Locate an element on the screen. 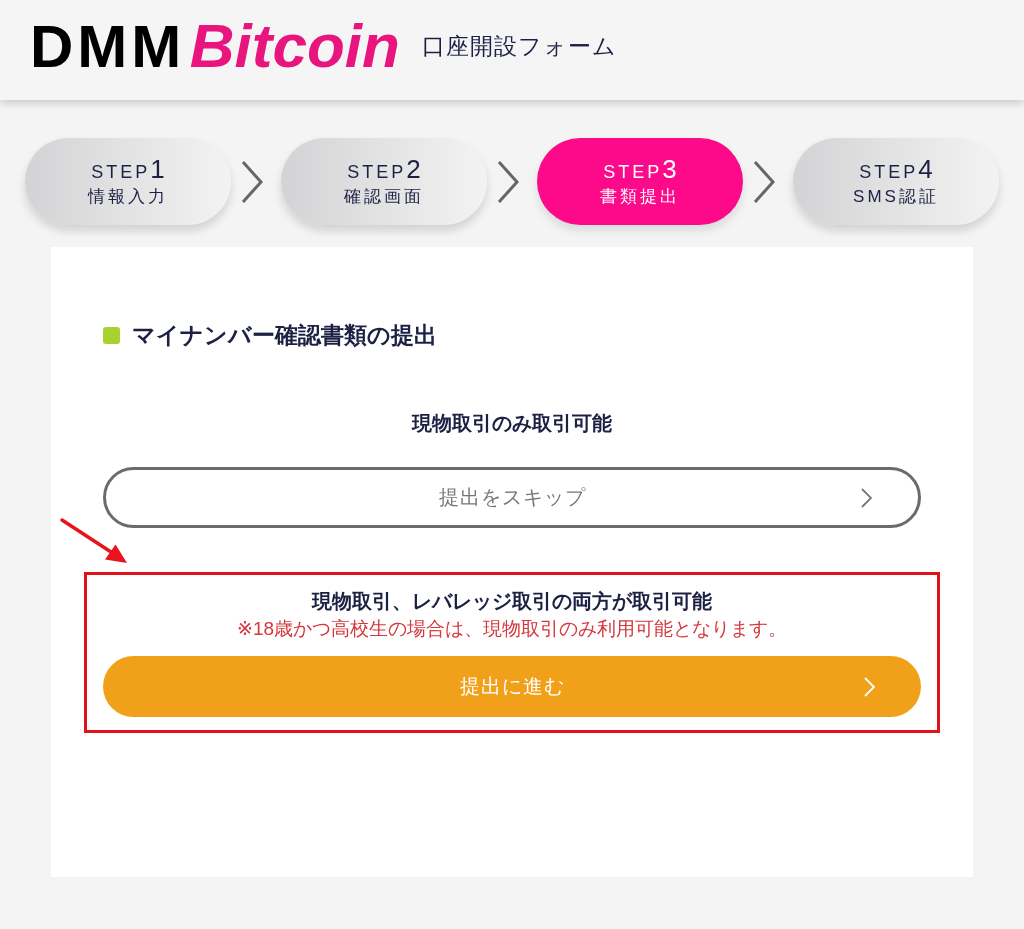 The height and width of the screenshot is (929, 1024). step-label: STEP4 is located at coordinates (896, 170).